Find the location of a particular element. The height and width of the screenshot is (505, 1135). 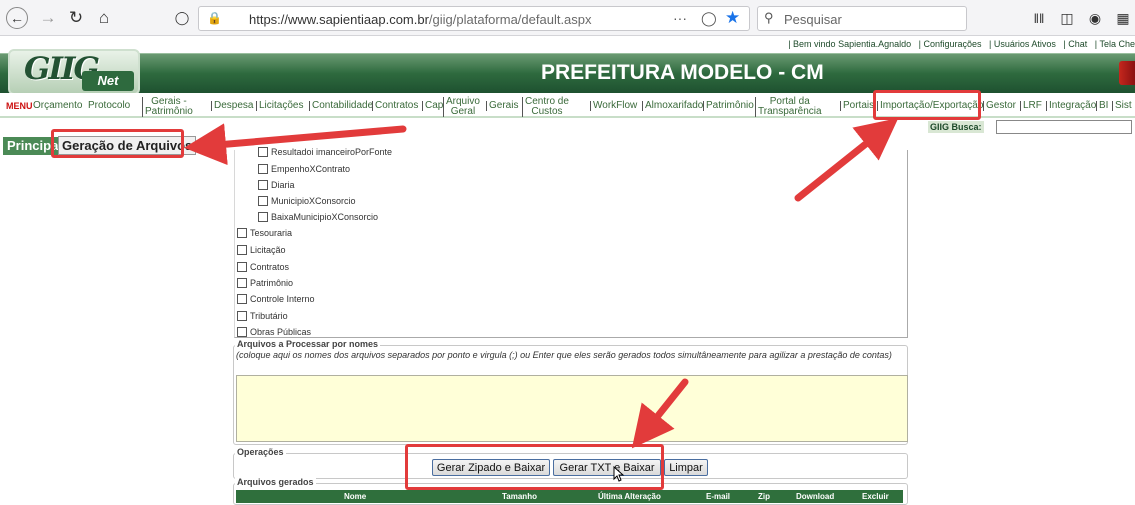

mouse-pointer-icon is located at coordinates (619, 474).